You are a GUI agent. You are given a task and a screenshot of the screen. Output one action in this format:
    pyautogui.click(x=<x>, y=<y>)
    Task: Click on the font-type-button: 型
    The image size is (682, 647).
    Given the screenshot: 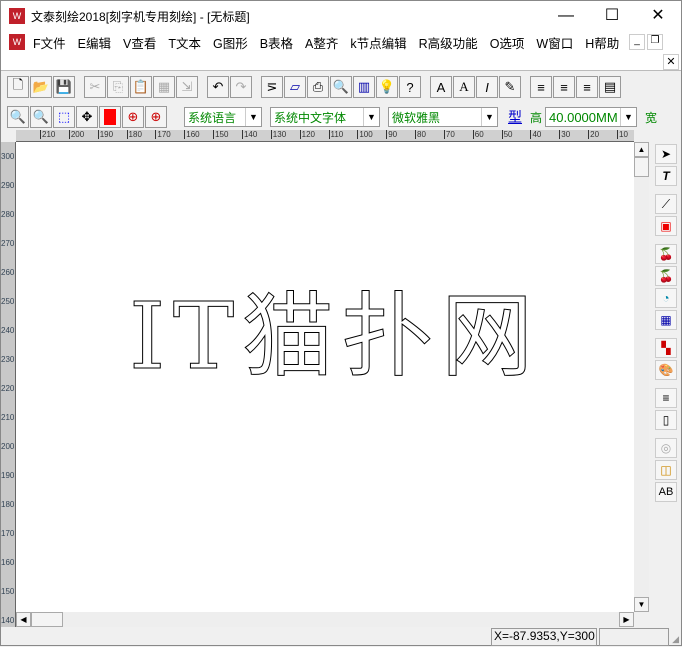 What is the action you would take?
    pyautogui.click(x=515, y=117)
    